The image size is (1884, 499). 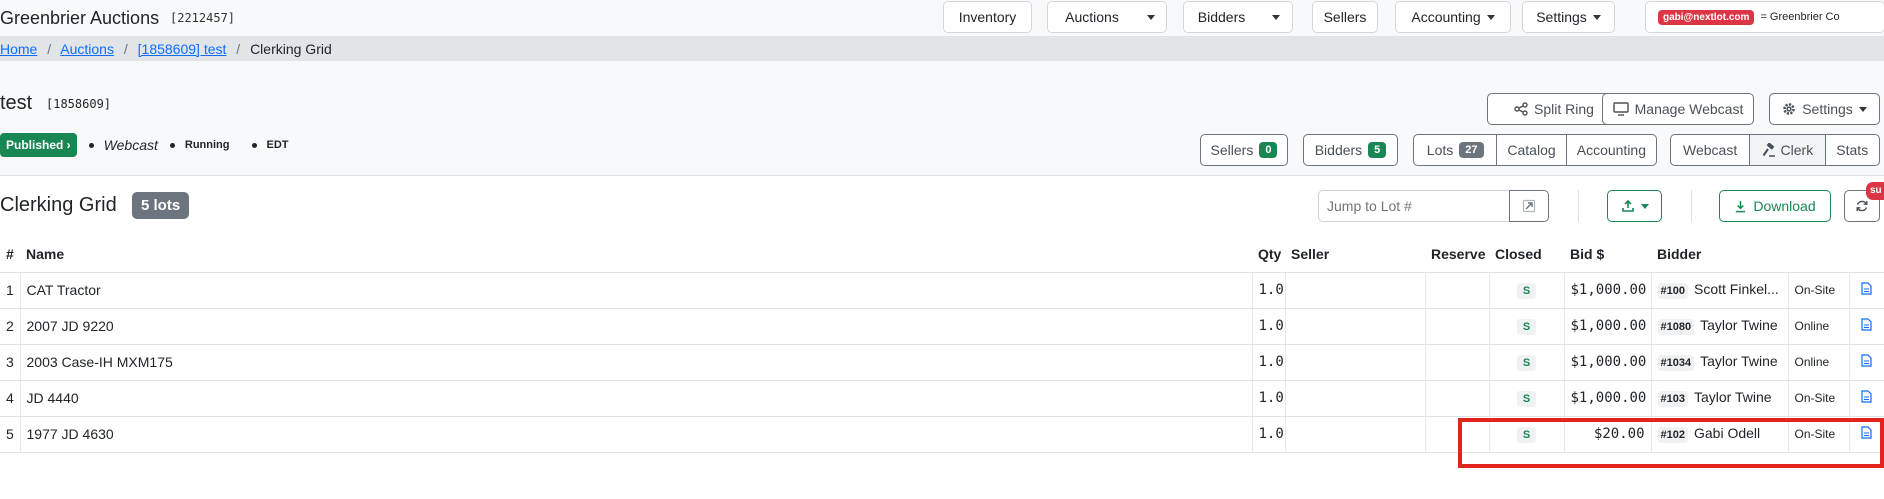 What do you see at coordinates (987, 17) in the screenshot?
I see `nav-inventory-button: Inventory` at bounding box center [987, 17].